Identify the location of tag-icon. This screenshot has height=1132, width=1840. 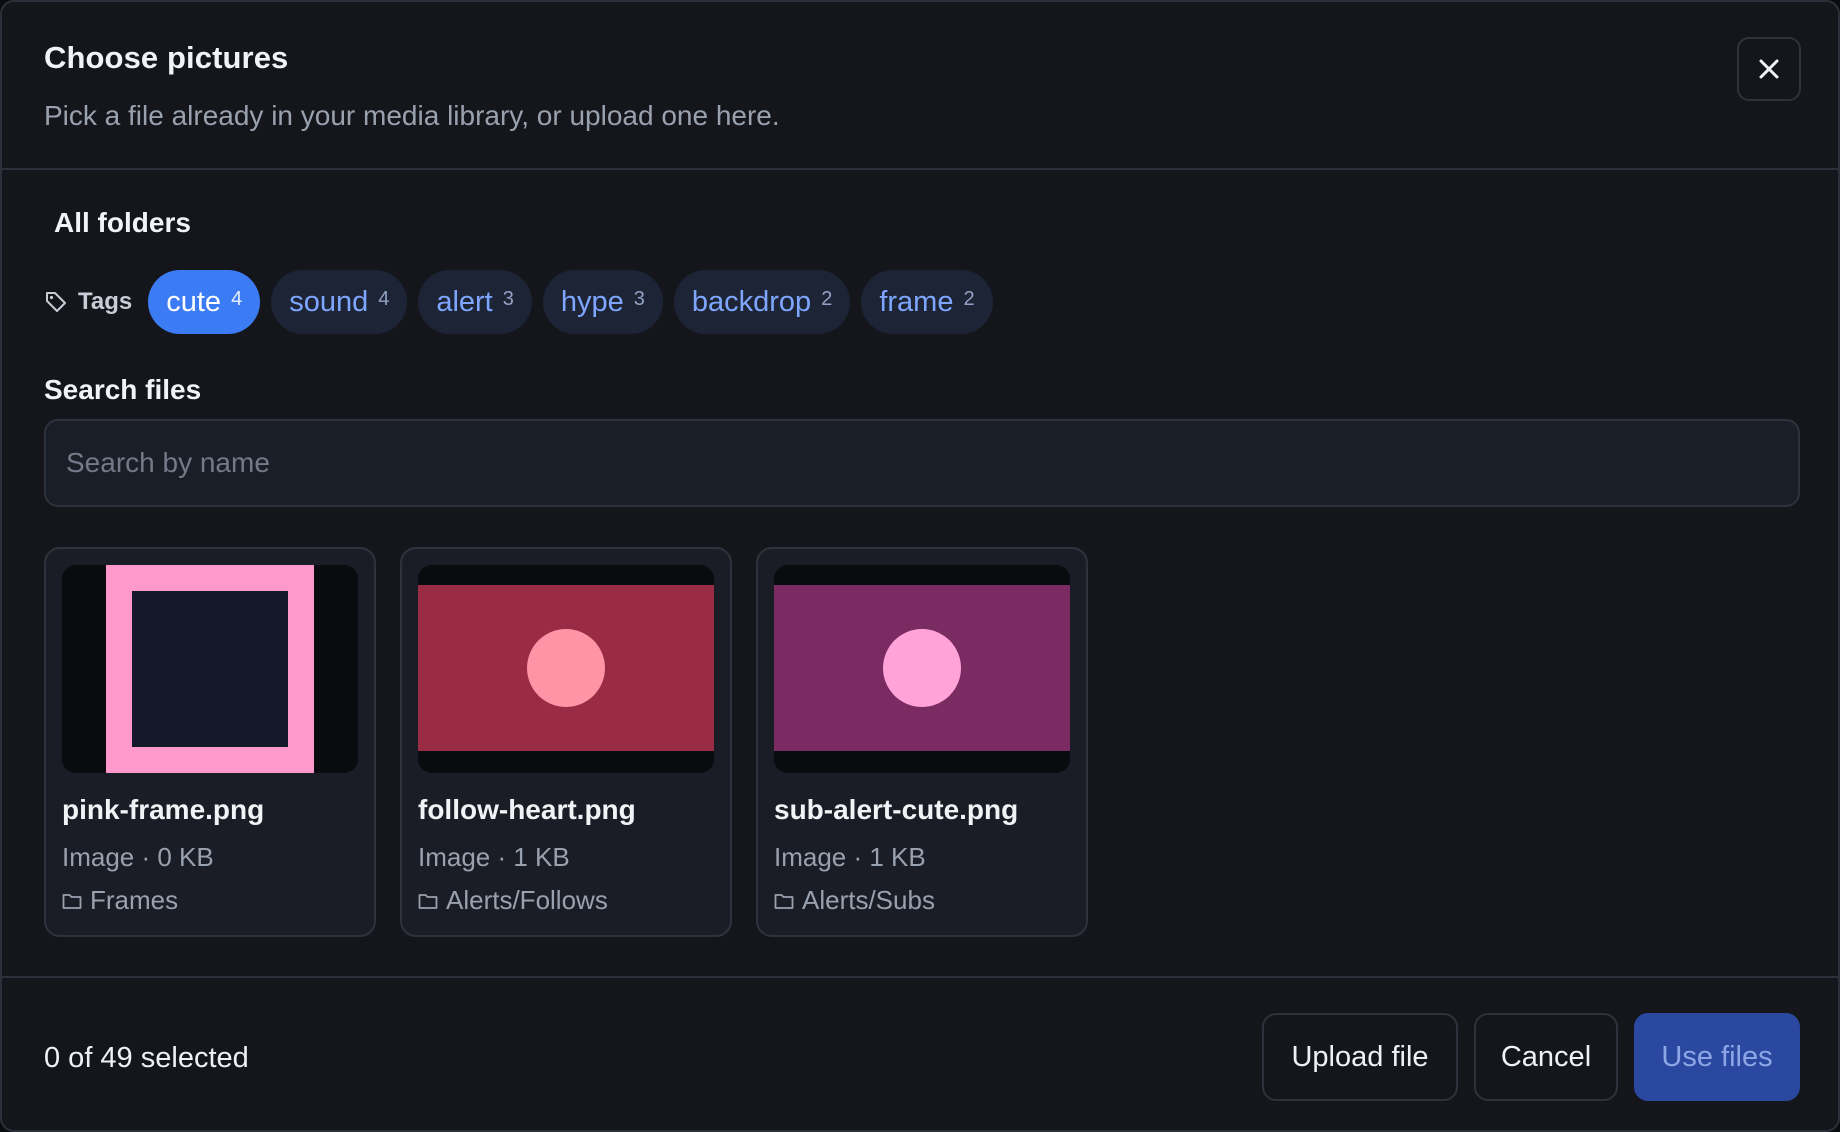
(56, 302).